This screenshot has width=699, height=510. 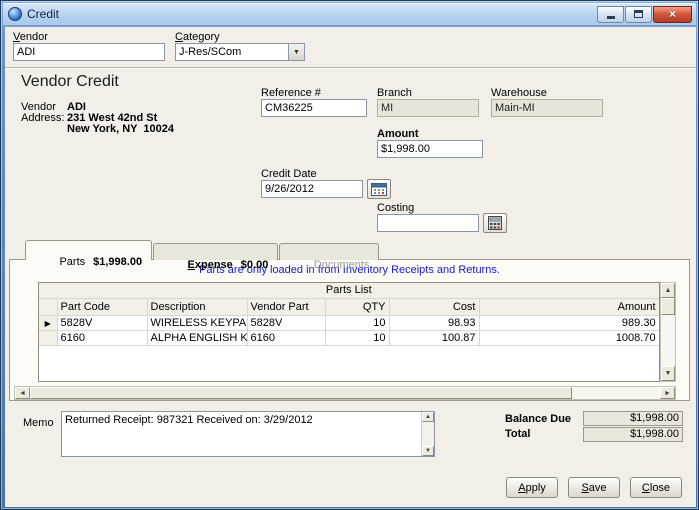 I want to click on scroll-right-button: ►, so click(x=667, y=393).